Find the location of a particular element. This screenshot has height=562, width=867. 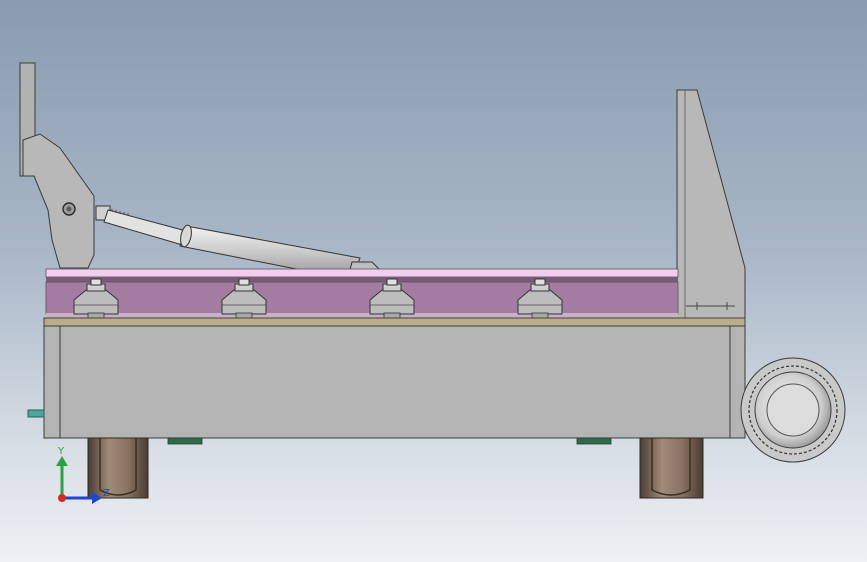

end-stop-plate is located at coordinates (711, 204).